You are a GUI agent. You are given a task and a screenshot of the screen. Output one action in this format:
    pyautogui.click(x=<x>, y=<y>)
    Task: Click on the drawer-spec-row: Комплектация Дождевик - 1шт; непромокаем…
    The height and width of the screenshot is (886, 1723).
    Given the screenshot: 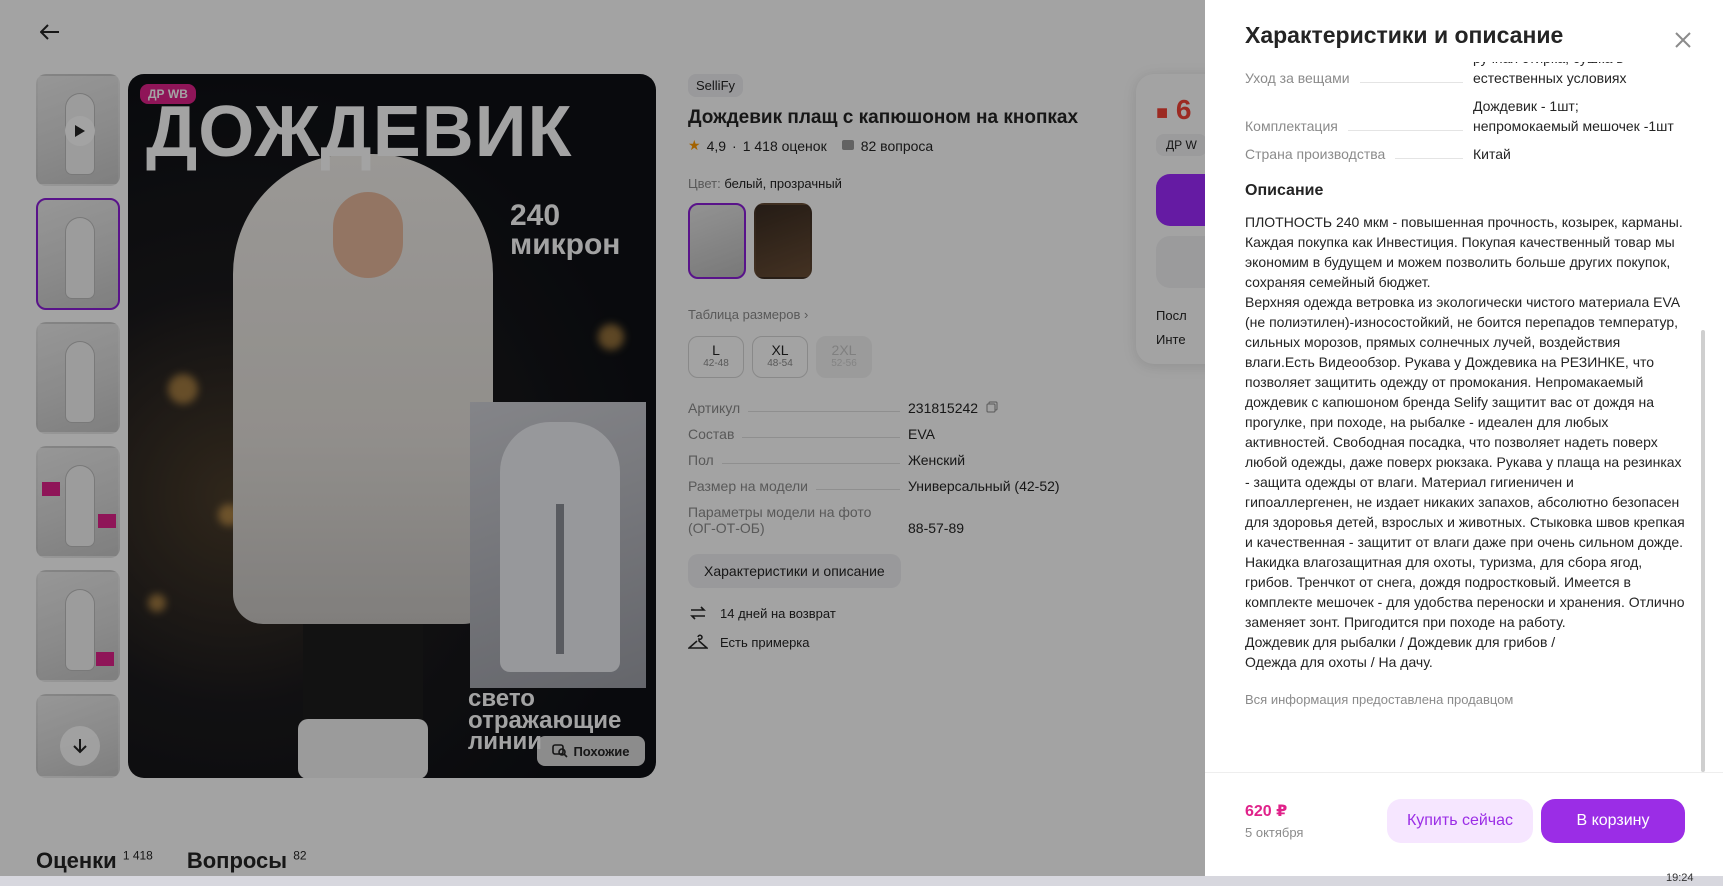 What is the action you would take?
    pyautogui.click(x=1465, y=116)
    